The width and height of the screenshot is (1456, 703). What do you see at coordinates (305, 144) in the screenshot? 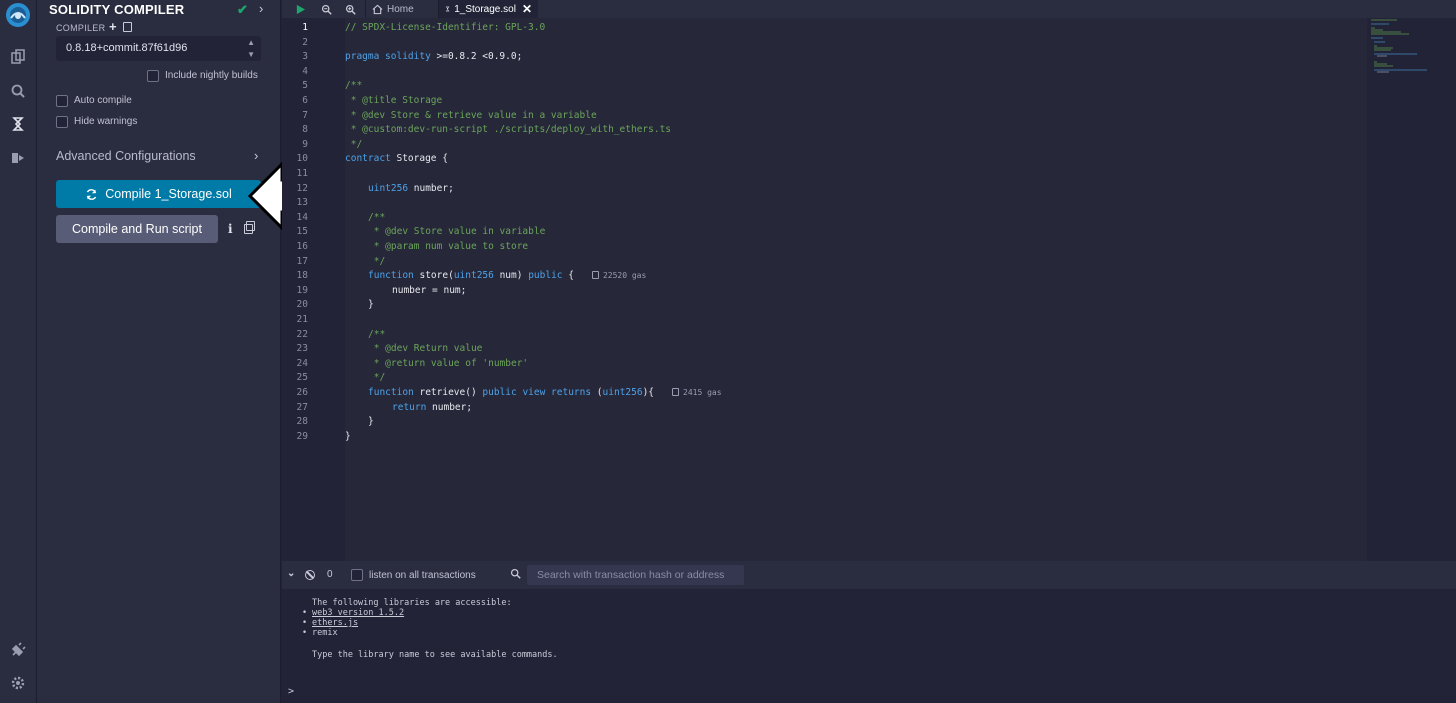
I see `line-number: 9` at bounding box center [305, 144].